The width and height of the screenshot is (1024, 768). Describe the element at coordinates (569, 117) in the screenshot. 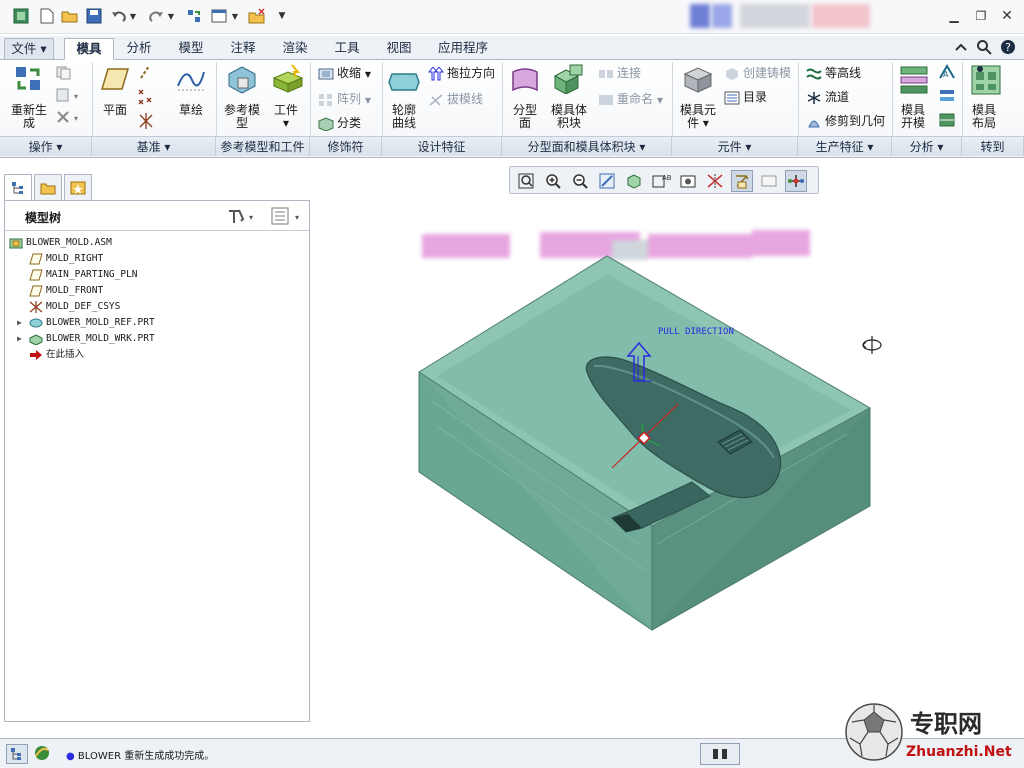

I see `mold-volume-button: 模具体 积块` at that location.